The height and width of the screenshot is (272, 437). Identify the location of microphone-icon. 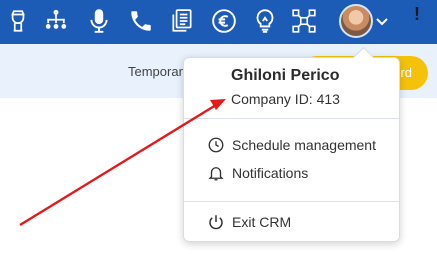
(99, 21).